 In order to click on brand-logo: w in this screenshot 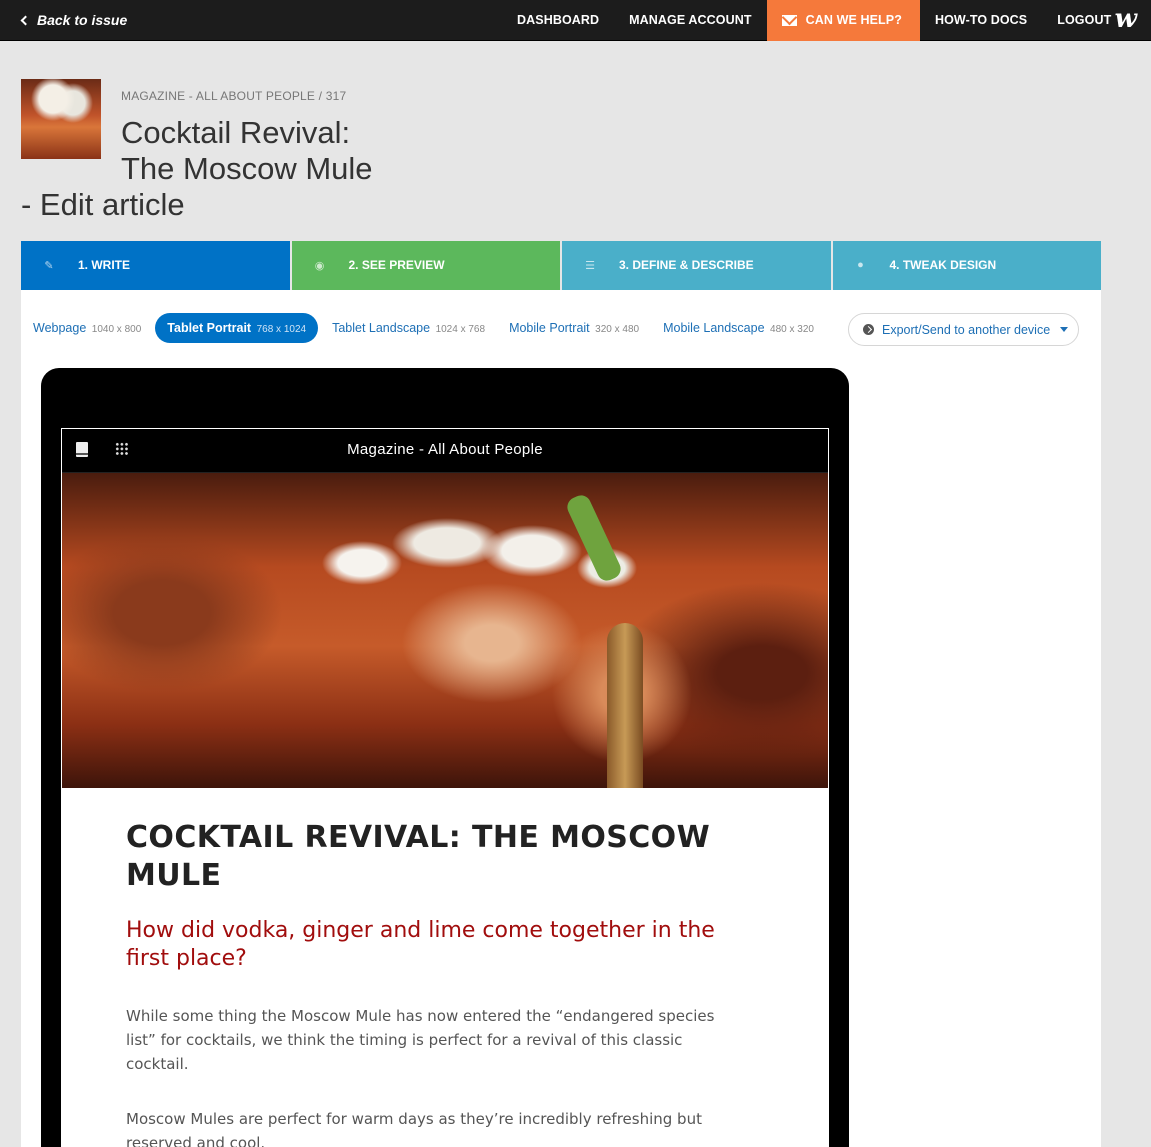, I will do `click(1126, 19)`.